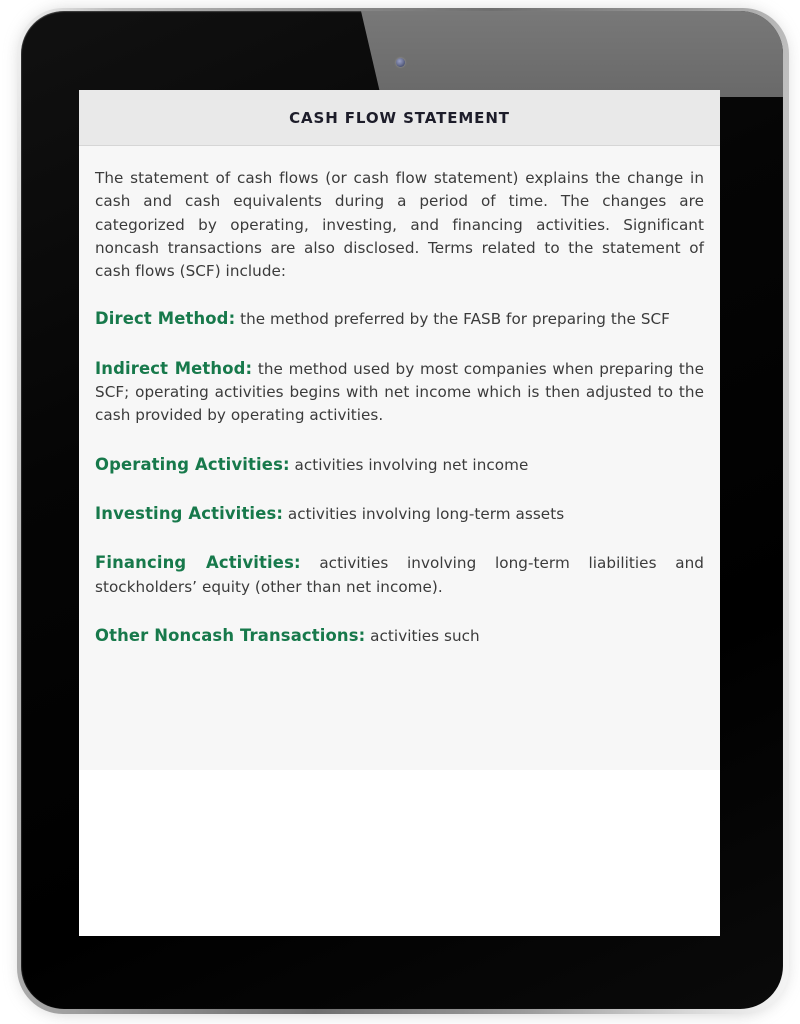  What do you see at coordinates (411, 464) in the screenshot?
I see `term-definition: activities involving net income` at bounding box center [411, 464].